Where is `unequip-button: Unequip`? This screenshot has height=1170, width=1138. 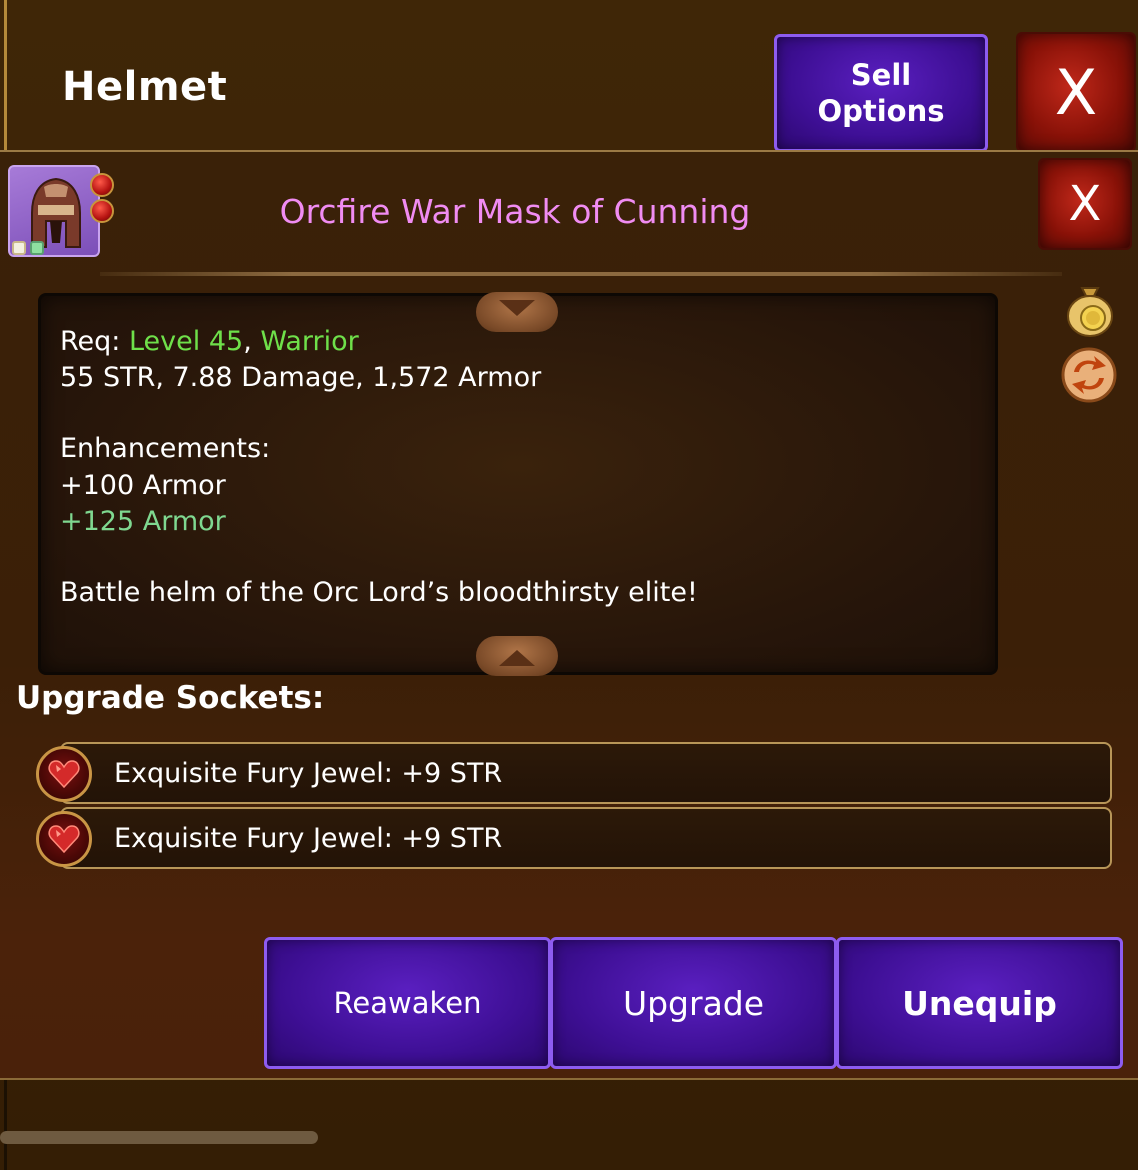
unequip-button: Unequip is located at coordinates (979, 1003).